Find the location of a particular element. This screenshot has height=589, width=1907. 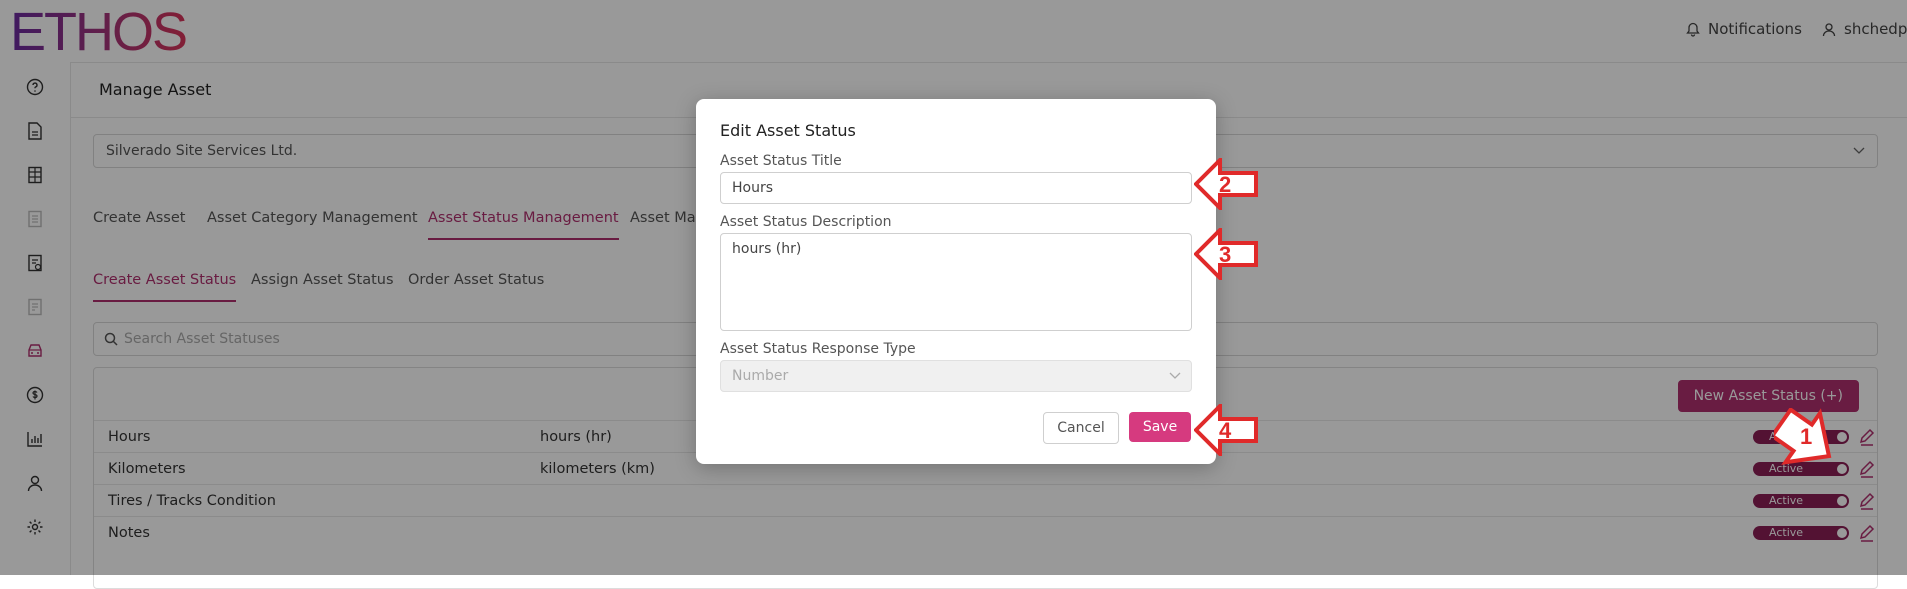

callout-arrow-3: 3 is located at coordinates (1225, 254).